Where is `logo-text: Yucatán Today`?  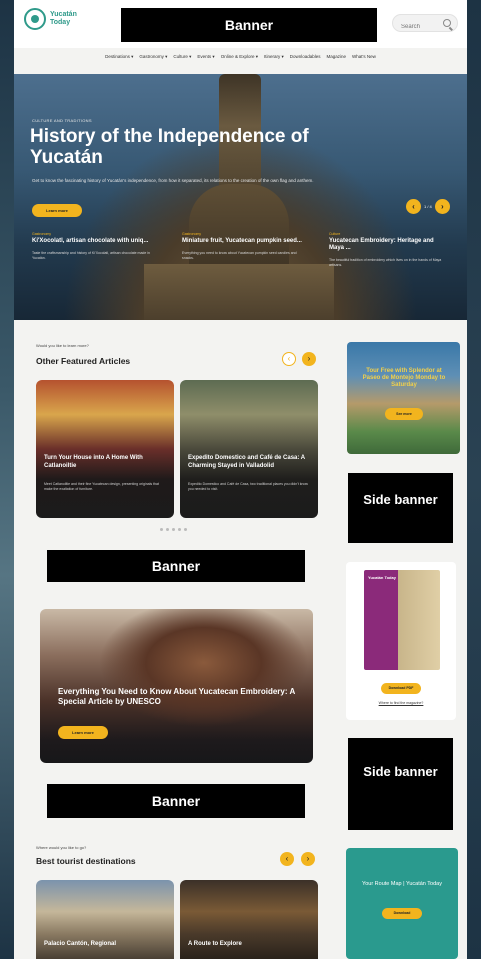
logo-text: Yucatán Today is located at coordinates (63, 18).